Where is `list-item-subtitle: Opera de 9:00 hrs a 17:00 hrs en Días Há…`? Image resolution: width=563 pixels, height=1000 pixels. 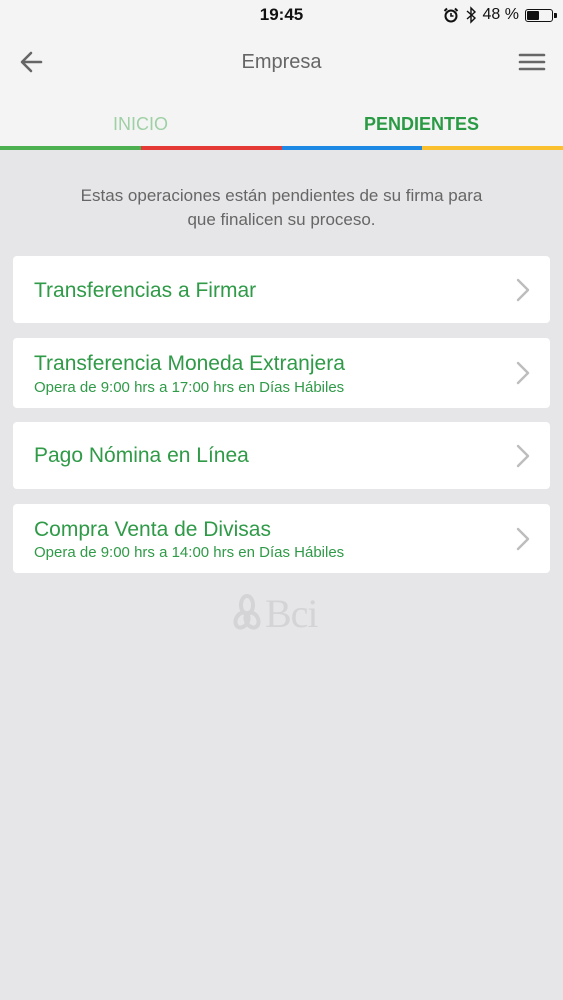
list-item-subtitle: Opera de 9:00 hrs a 17:00 hrs en Días Há… is located at coordinates (189, 387).